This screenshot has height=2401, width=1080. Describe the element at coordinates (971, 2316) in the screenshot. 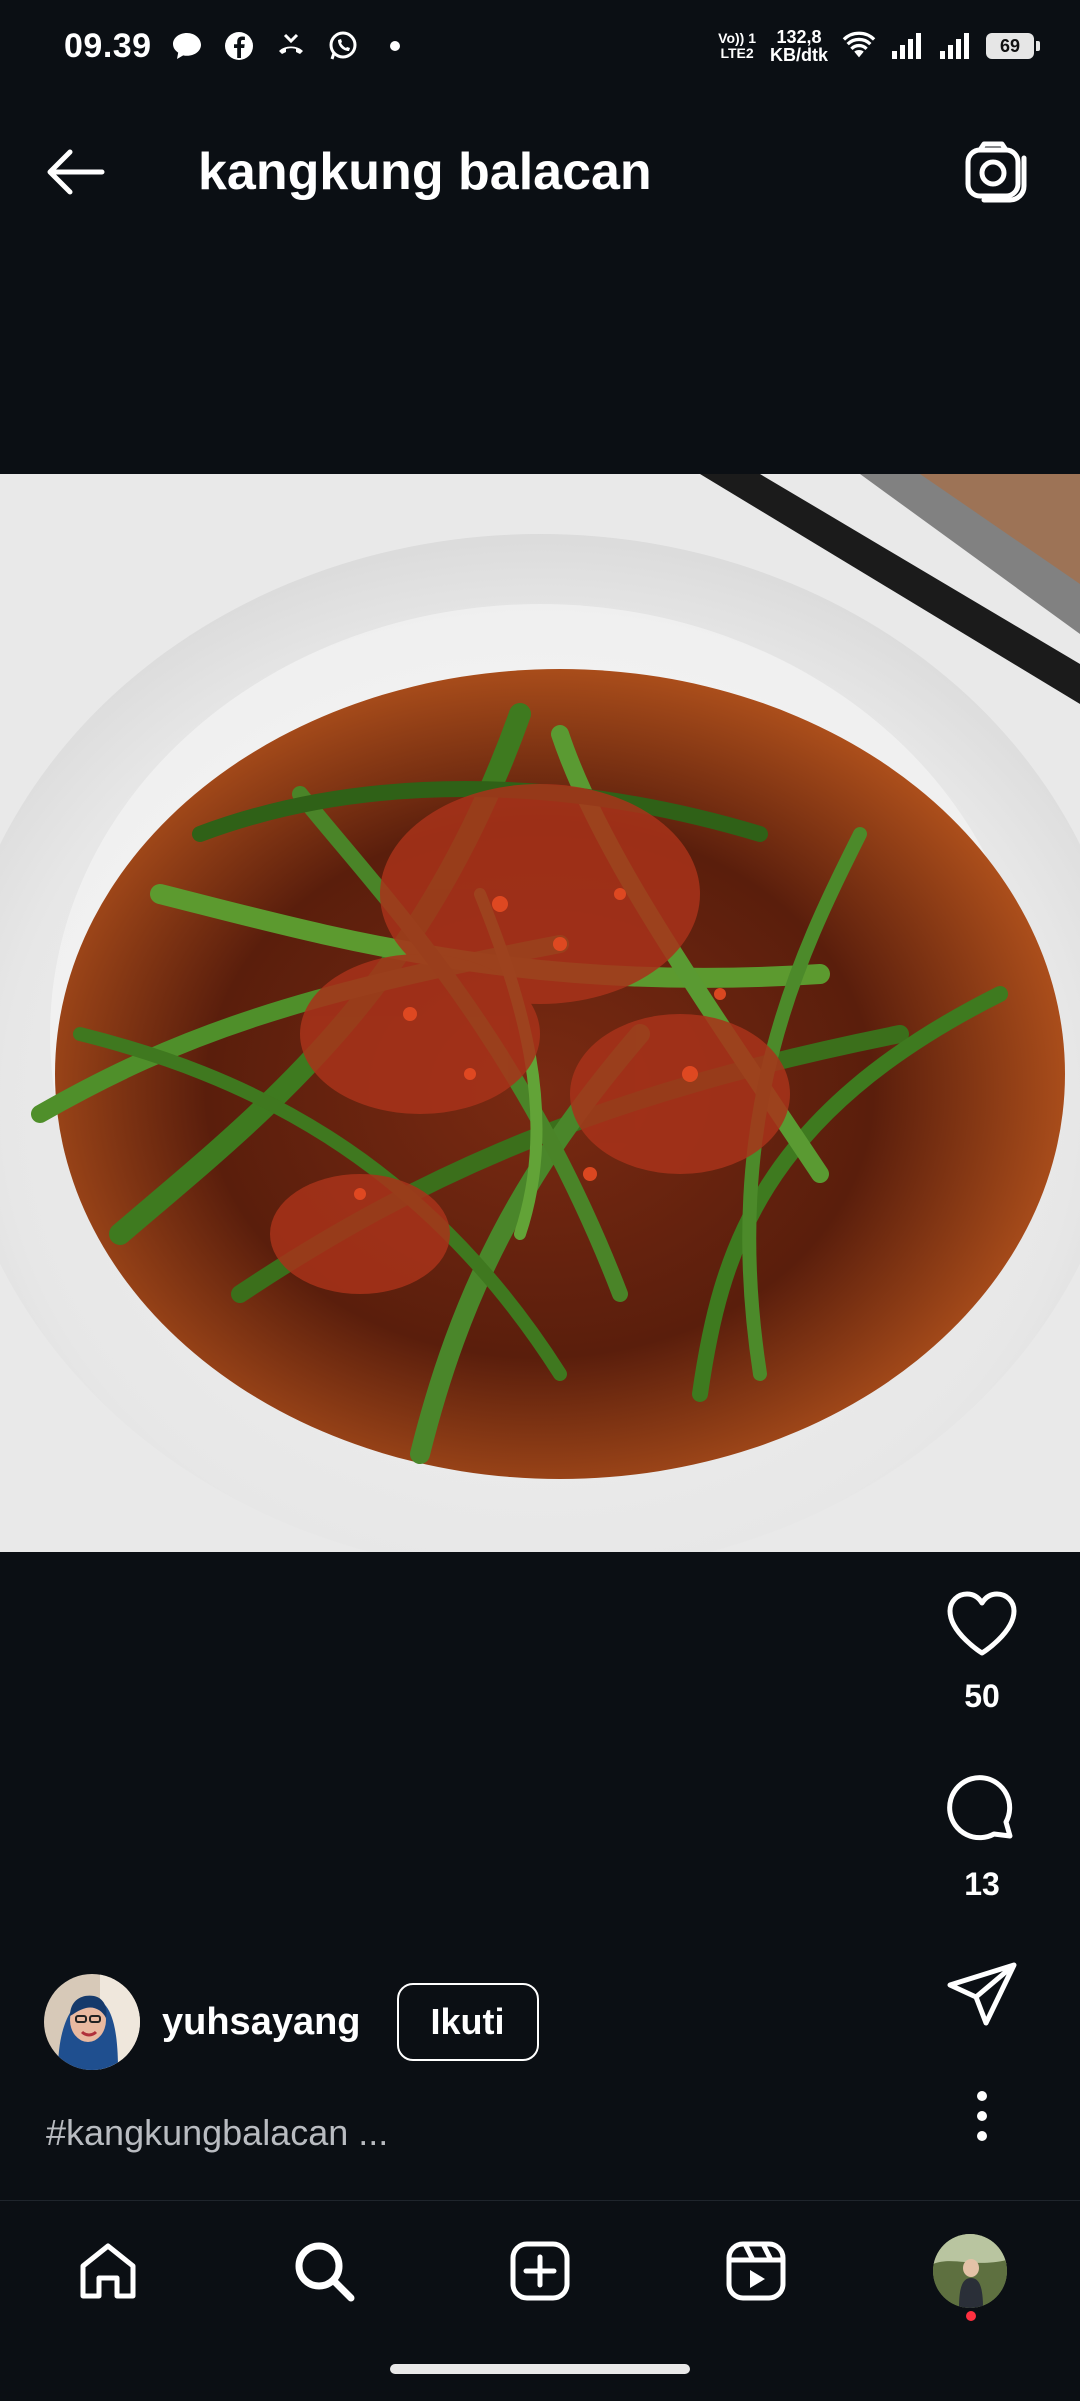

I see `notification-dot` at that location.